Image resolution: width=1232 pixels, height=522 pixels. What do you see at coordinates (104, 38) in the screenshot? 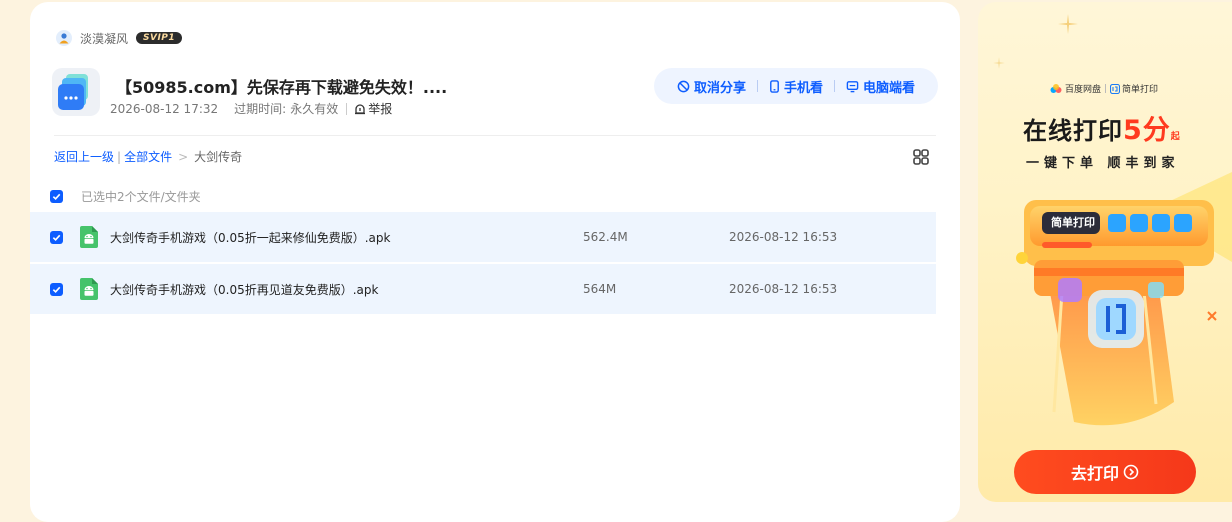
I see `owner-name: 淡漠凝风` at bounding box center [104, 38].